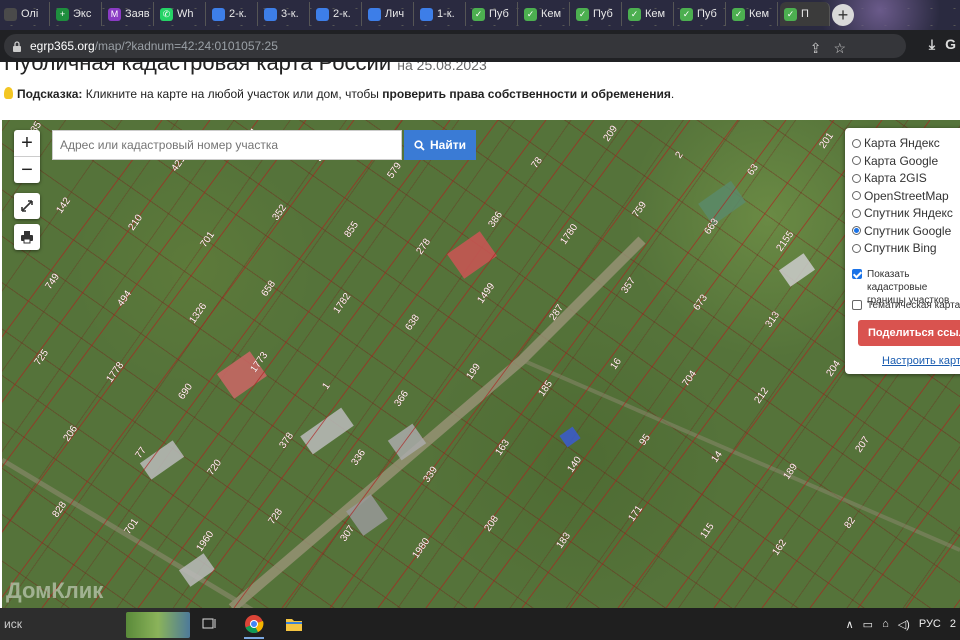 The height and width of the screenshot is (640, 960). Describe the element at coordinates (115, 372) in the screenshot. I see `parcel-number-label: 1778` at that location.